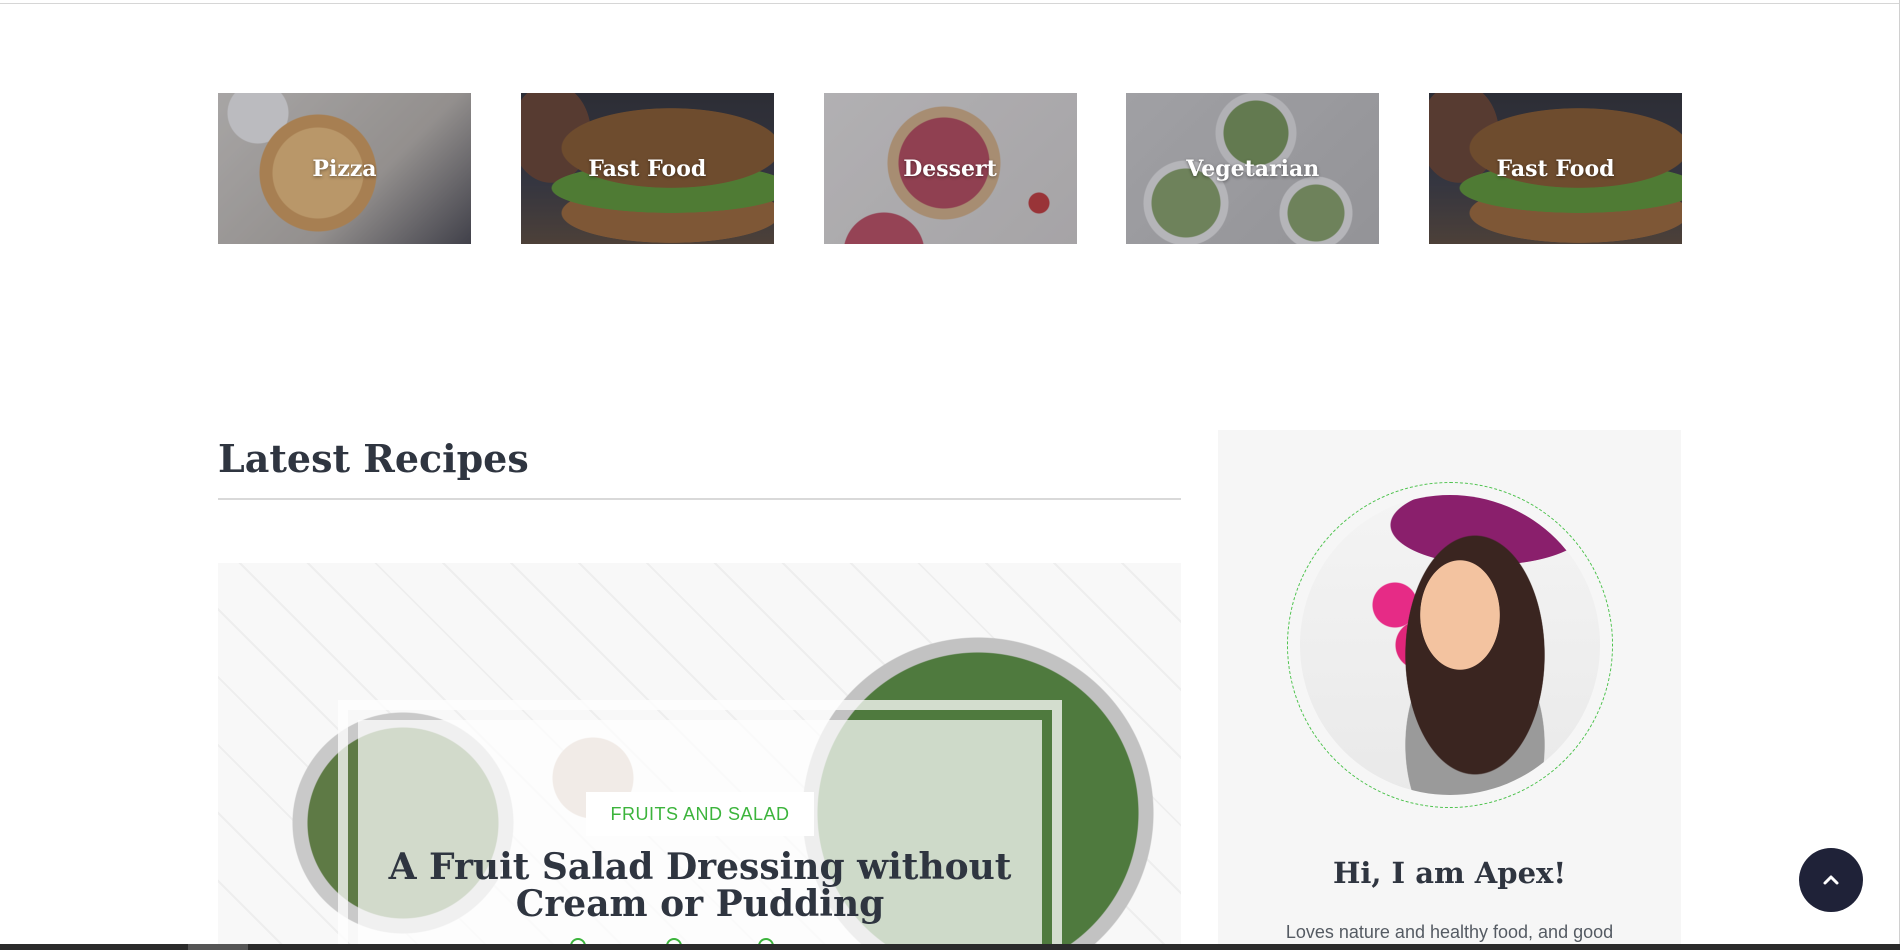 This screenshot has width=1900, height=950. Describe the element at coordinates (373, 458) in the screenshot. I see `section-title: Latest Recipes` at that location.